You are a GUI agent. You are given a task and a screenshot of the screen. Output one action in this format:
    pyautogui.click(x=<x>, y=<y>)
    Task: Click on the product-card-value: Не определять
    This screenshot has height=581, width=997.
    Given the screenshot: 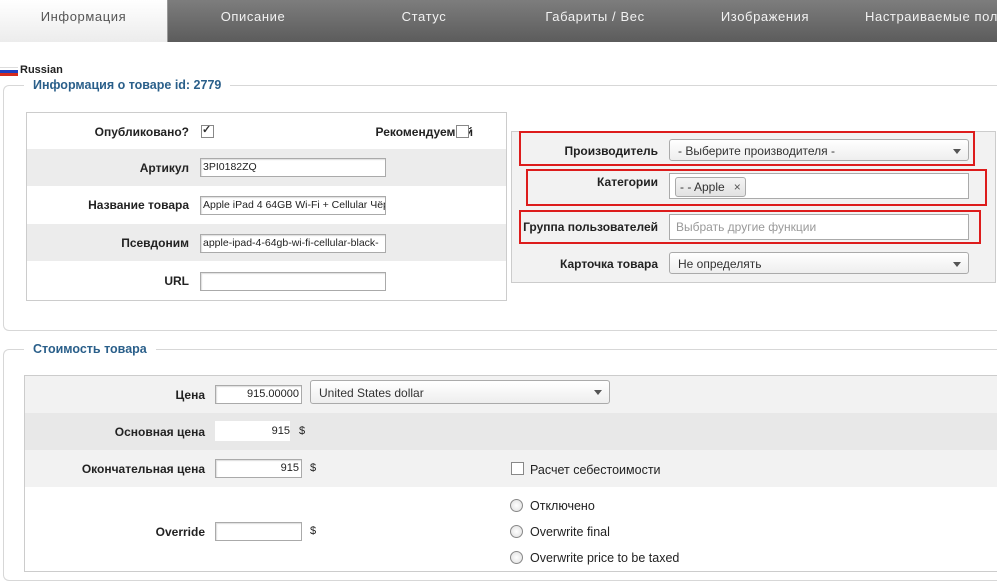 What is the action you would take?
    pyautogui.click(x=720, y=264)
    